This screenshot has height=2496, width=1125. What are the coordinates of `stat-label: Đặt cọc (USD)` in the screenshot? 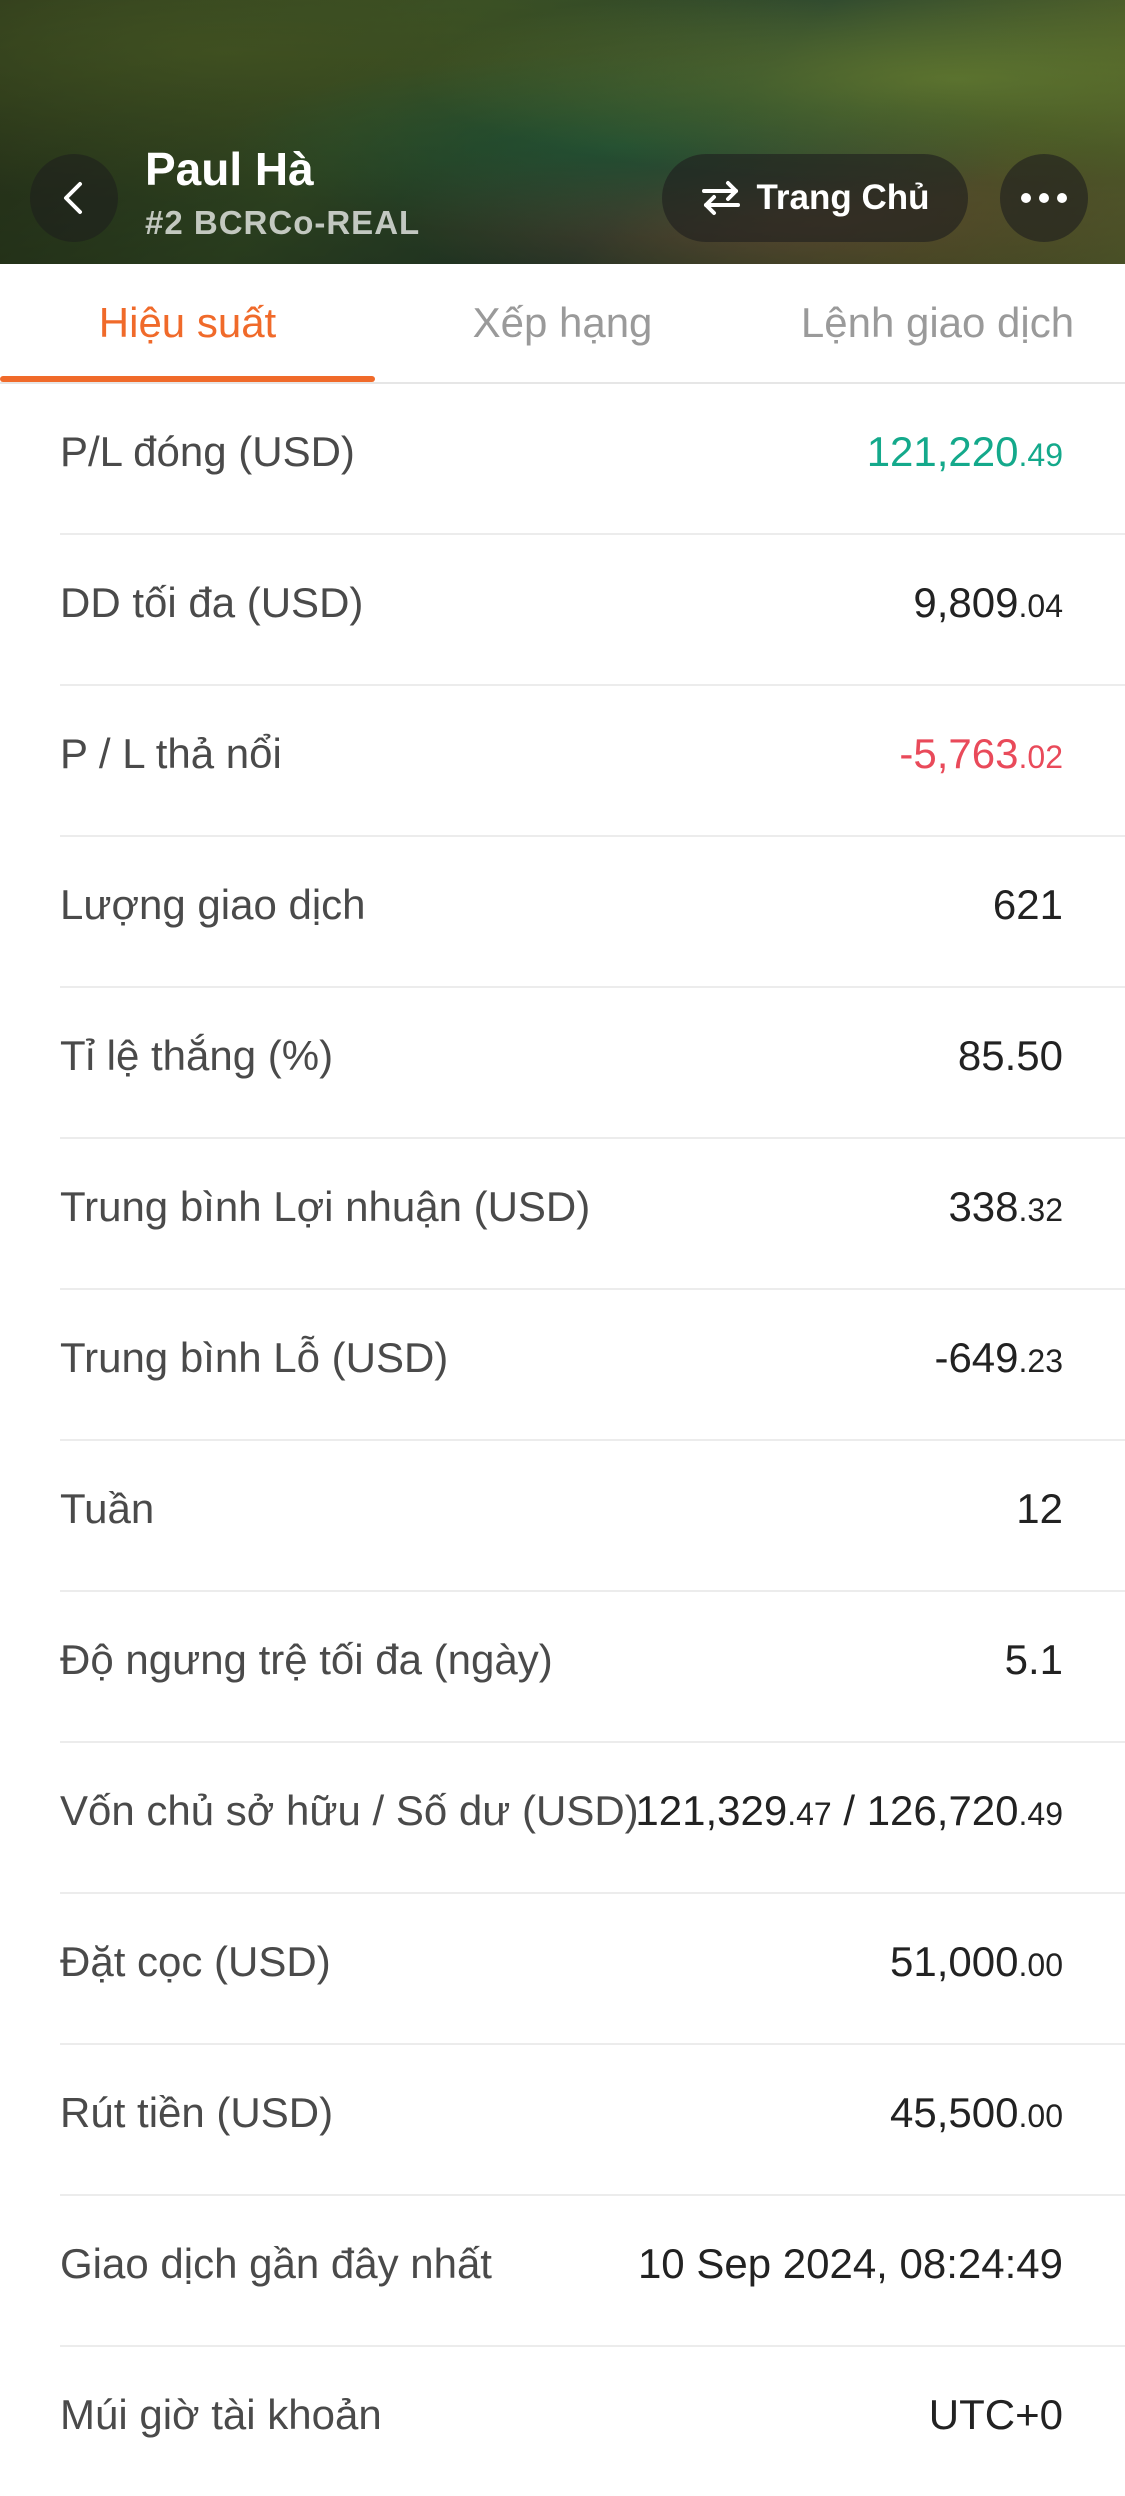 It's located at (195, 1961).